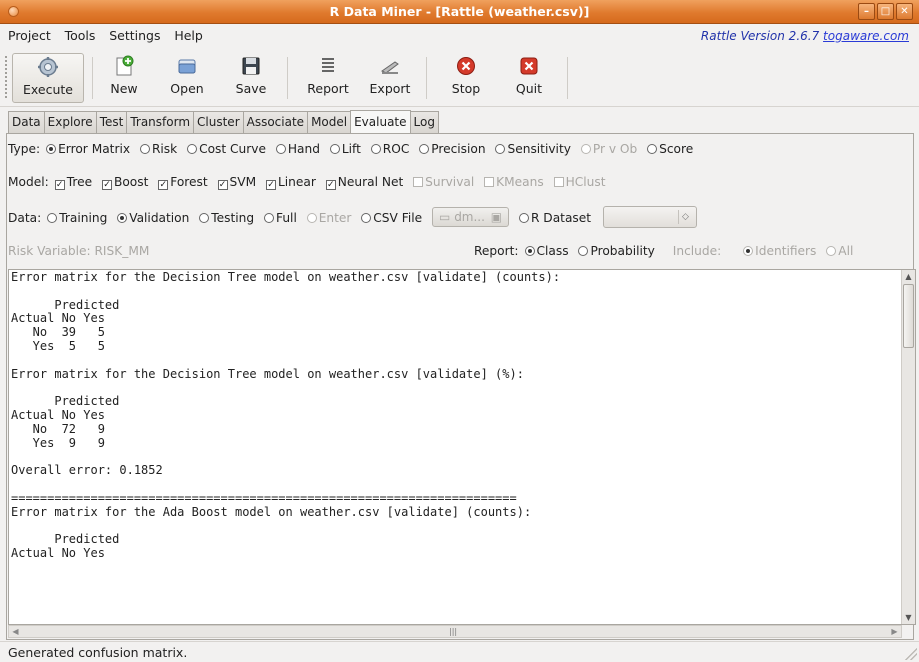 This screenshot has width=919, height=662. I want to click on scroll-thumb, so click(908, 316).